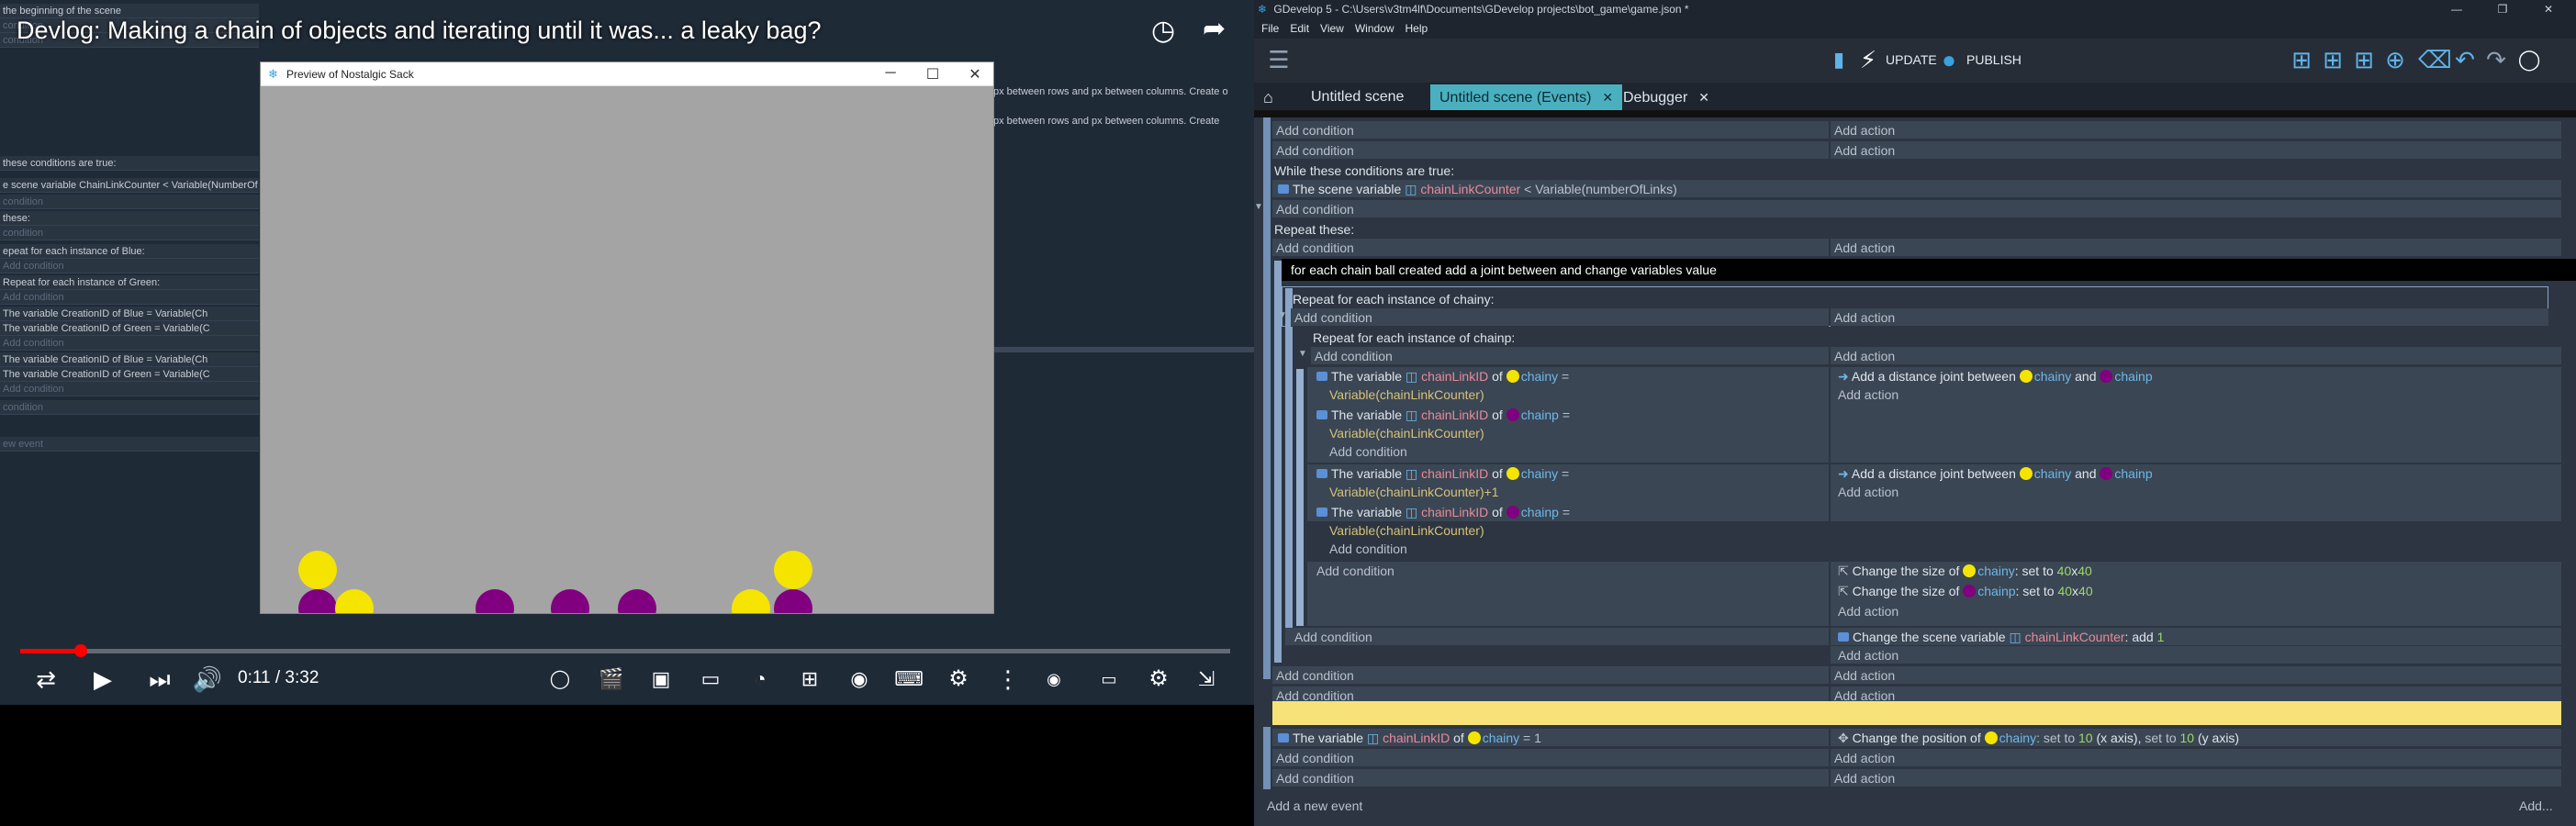  What do you see at coordinates (1158, 680) in the screenshot?
I see `settings-icon: ⚙` at bounding box center [1158, 680].